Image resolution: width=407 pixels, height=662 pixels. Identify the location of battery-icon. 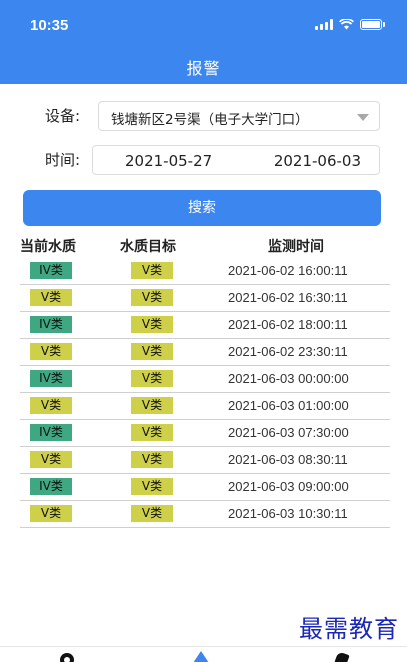
(371, 24).